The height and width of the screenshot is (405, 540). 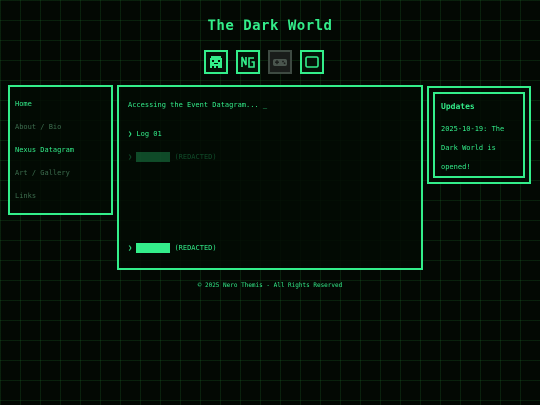 I want to click on log-entry-01: ❯ Log 01, so click(x=145, y=134).